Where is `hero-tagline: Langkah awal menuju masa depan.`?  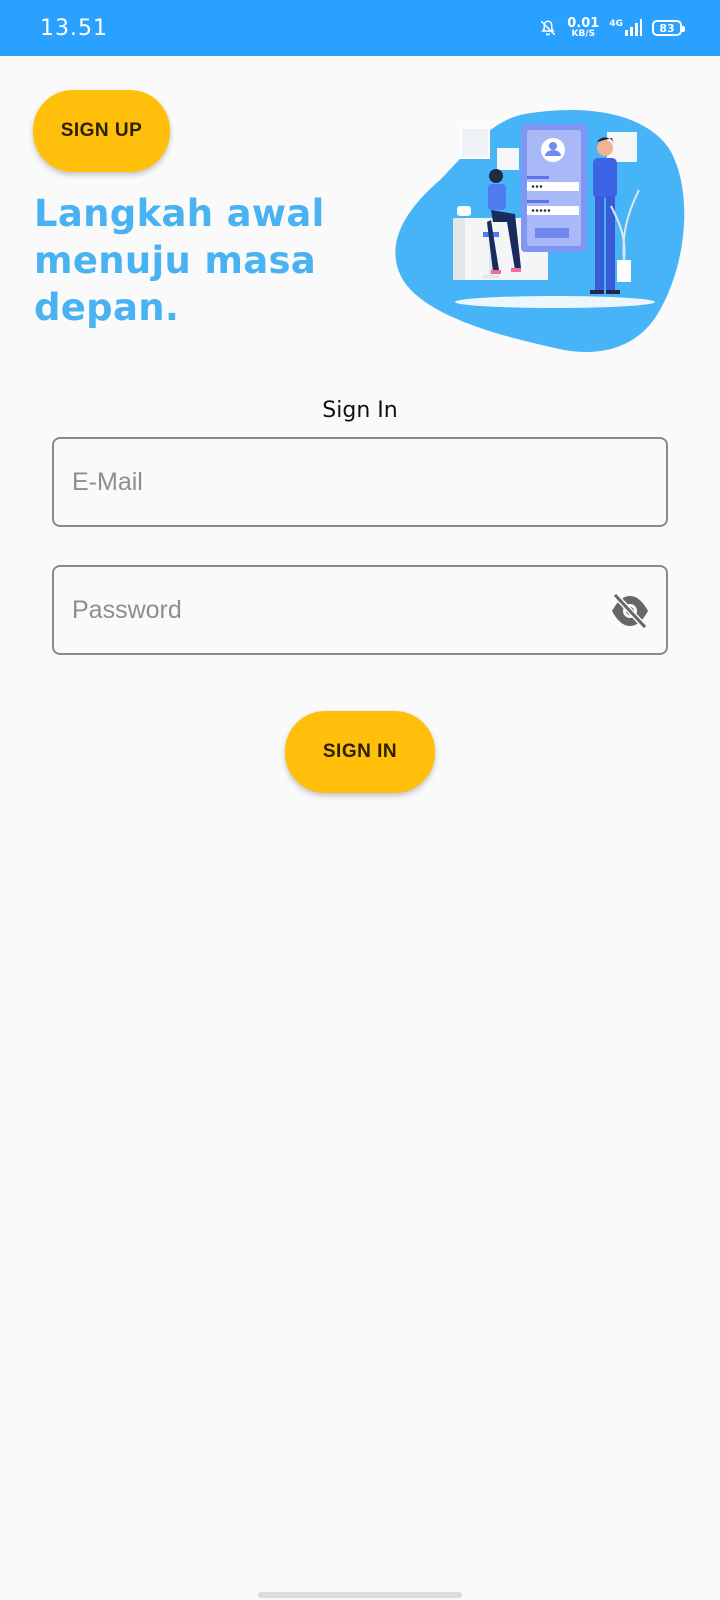 hero-tagline: Langkah awal menuju masa depan. is located at coordinates (179, 260).